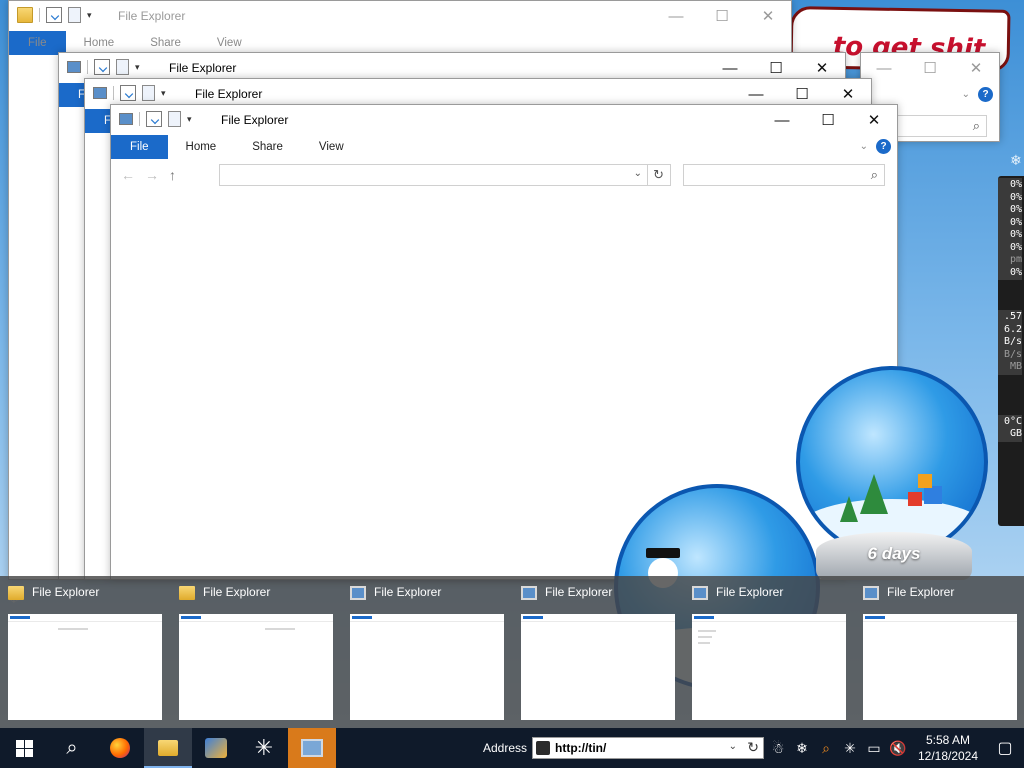 Image resolution: width=1024 pixels, height=768 pixels. Describe the element at coordinates (505, 748) in the screenshot. I see `address-toolbar-label: Address` at that location.